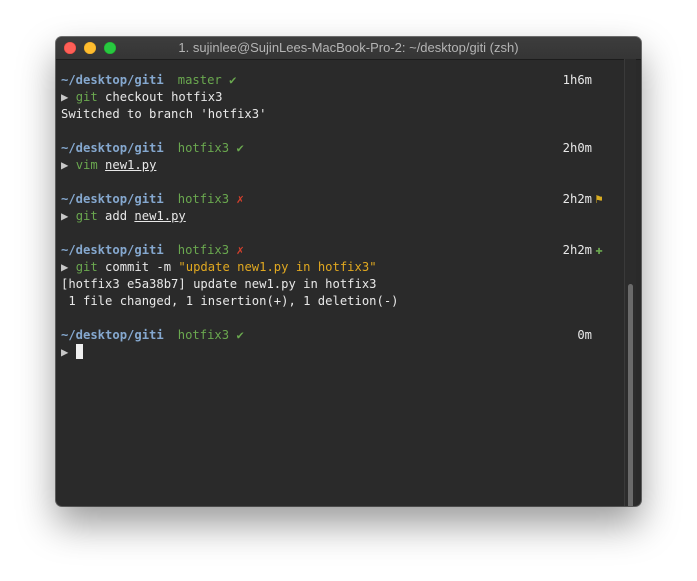 This screenshot has height=581, width=697. I want to click on prompt-line: ~/desktop/giti hotfix3 ✔ 2h0m, so click(333, 148).